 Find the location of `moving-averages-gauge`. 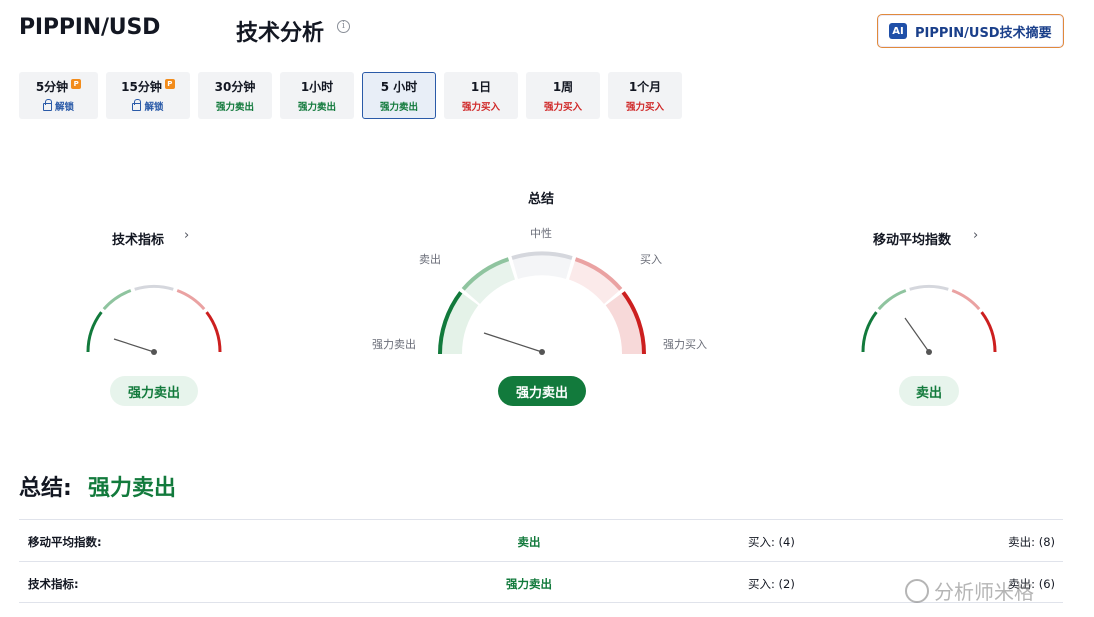

moving-averages-gauge is located at coordinates (929, 319).